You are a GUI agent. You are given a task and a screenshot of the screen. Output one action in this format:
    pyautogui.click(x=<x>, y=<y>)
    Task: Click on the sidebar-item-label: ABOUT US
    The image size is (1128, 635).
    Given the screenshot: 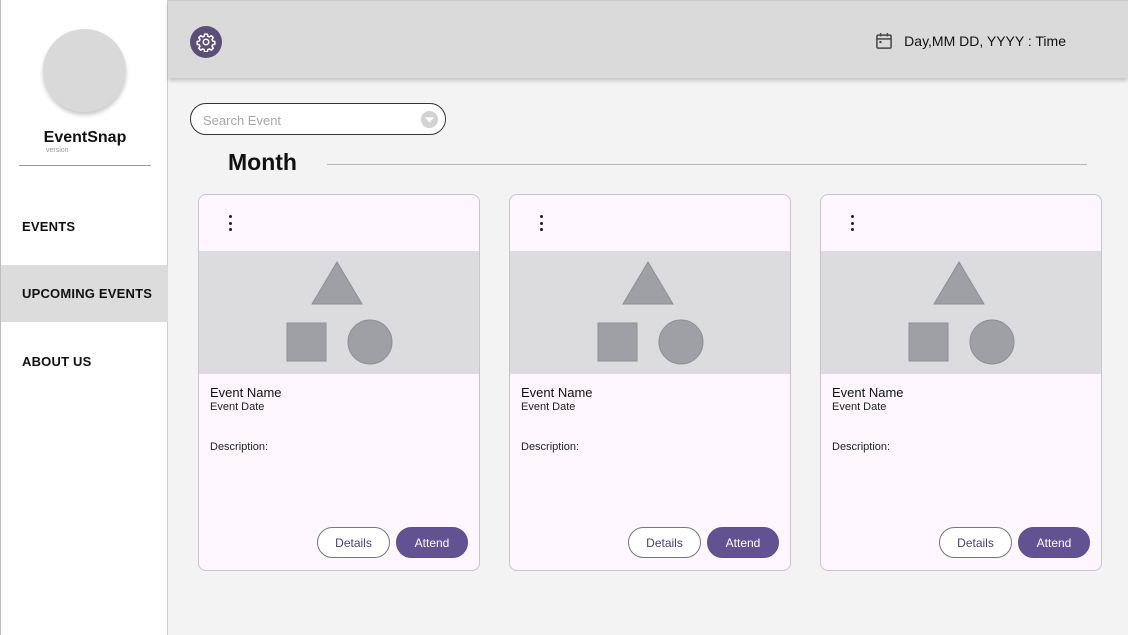 What is the action you would take?
    pyautogui.click(x=57, y=361)
    